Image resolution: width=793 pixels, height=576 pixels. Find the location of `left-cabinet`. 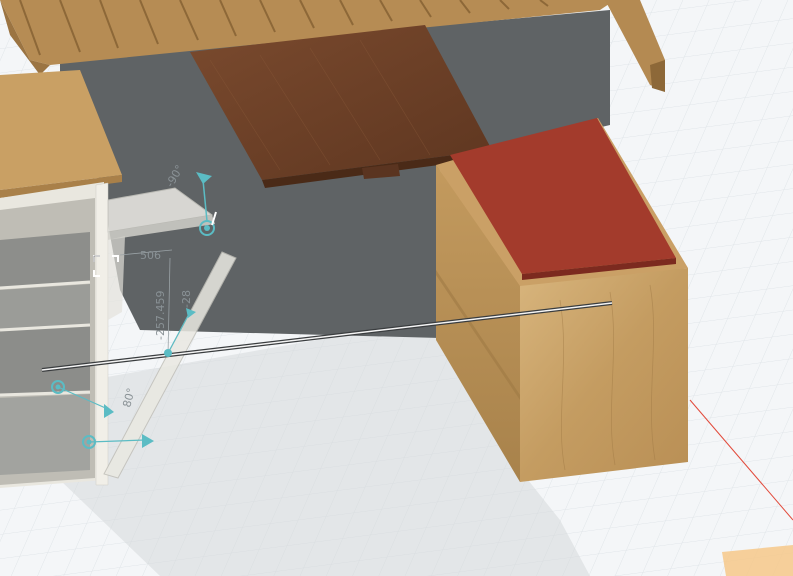

left-cabinet is located at coordinates (61, 279).